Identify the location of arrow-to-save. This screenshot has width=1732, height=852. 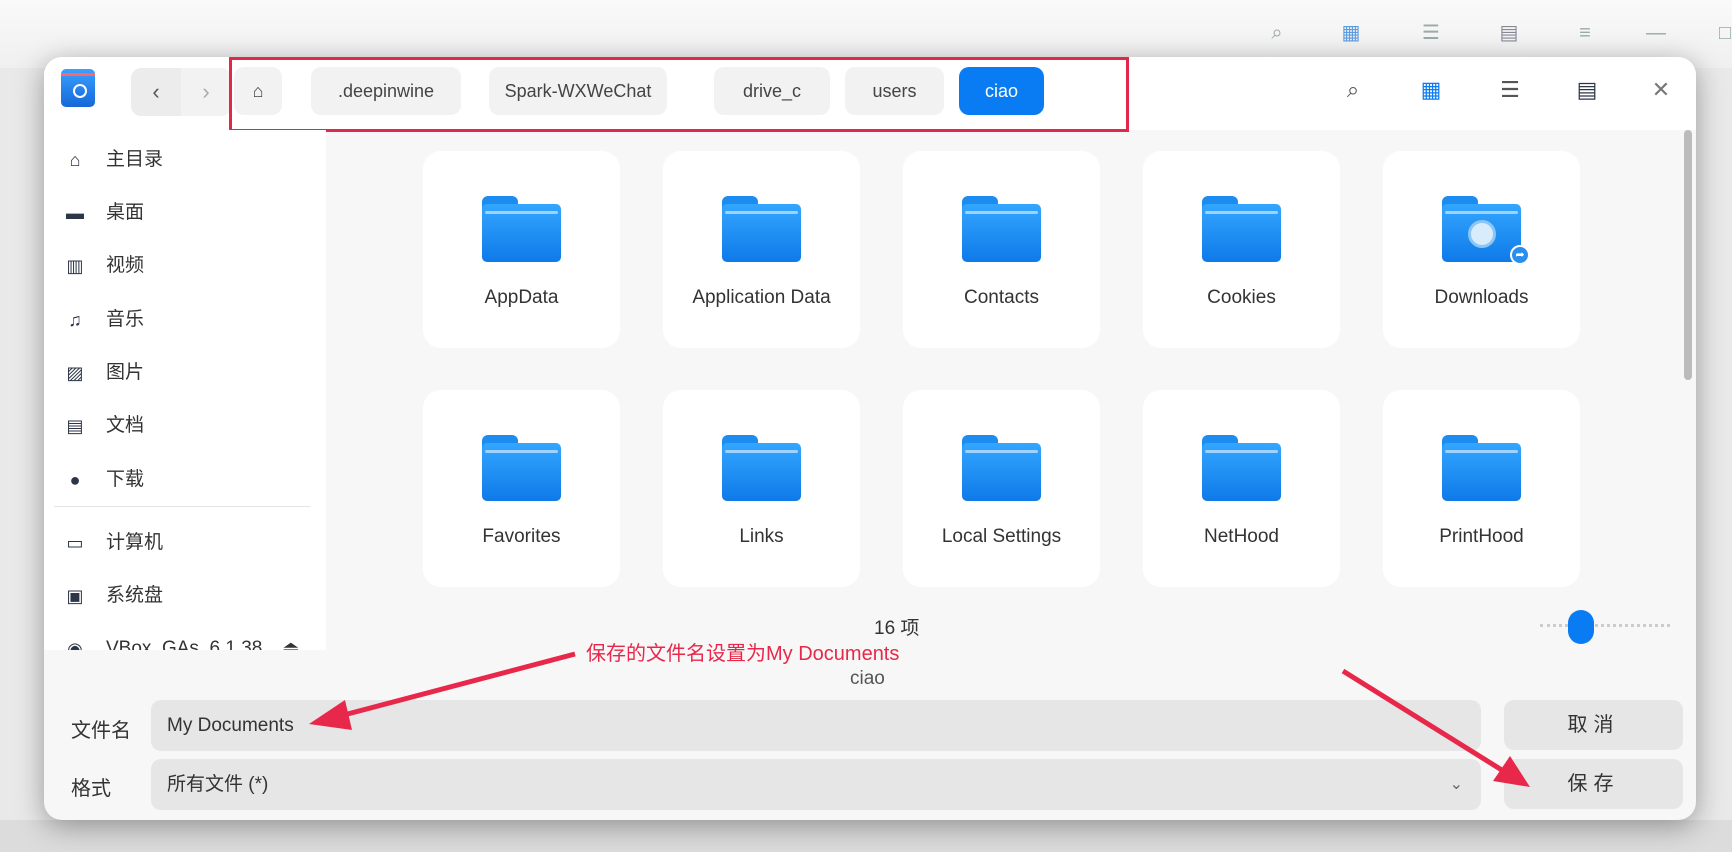
(1435, 727).